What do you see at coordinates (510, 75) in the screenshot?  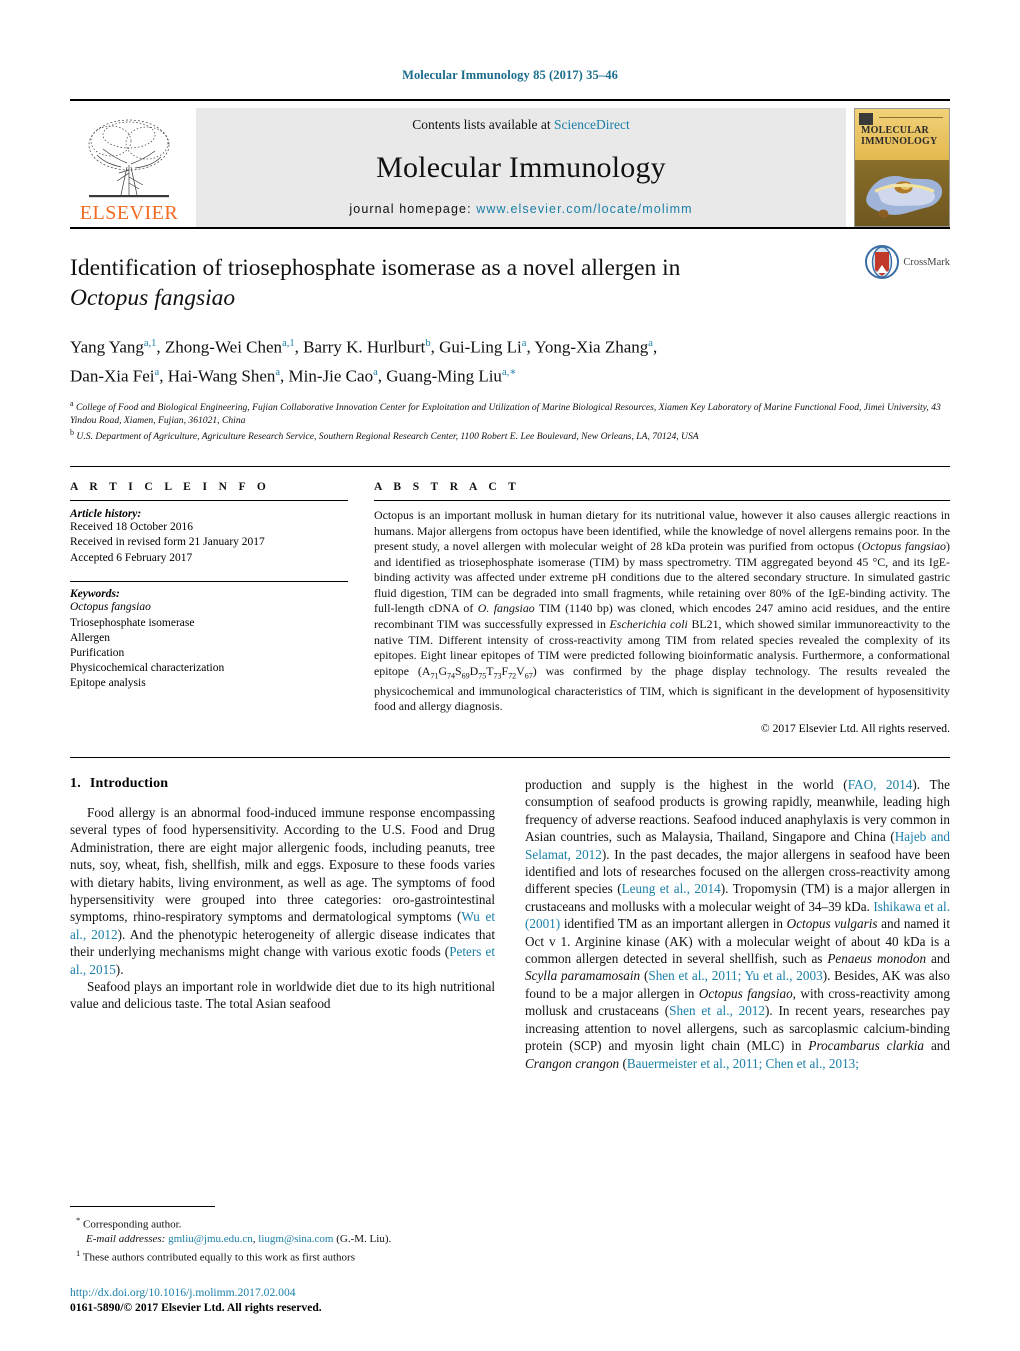 I see `running-head: Molecular Immunology 85 (2017) 35–46` at bounding box center [510, 75].